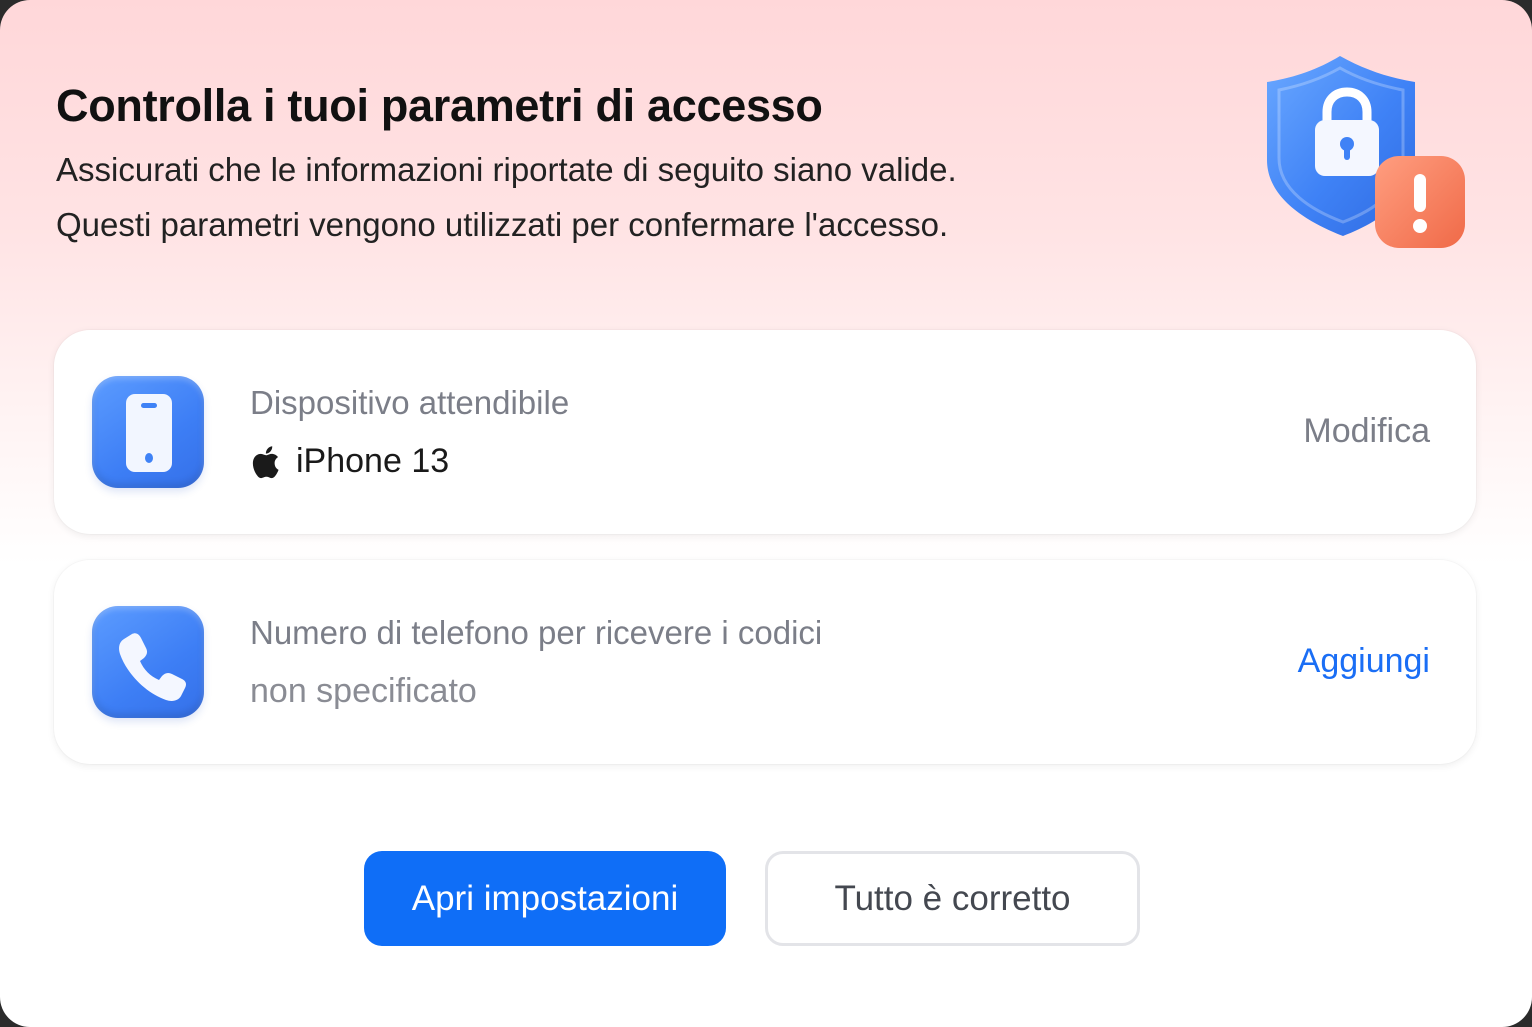 This screenshot has width=1532, height=1027. I want to click on dialog-title: Controlla i tuoi parametri di accesso, so click(439, 105).